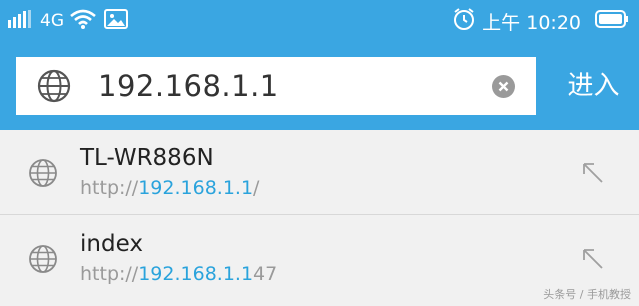 This screenshot has width=639, height=306. I want to click on wifi-icon, so click(83, 21).